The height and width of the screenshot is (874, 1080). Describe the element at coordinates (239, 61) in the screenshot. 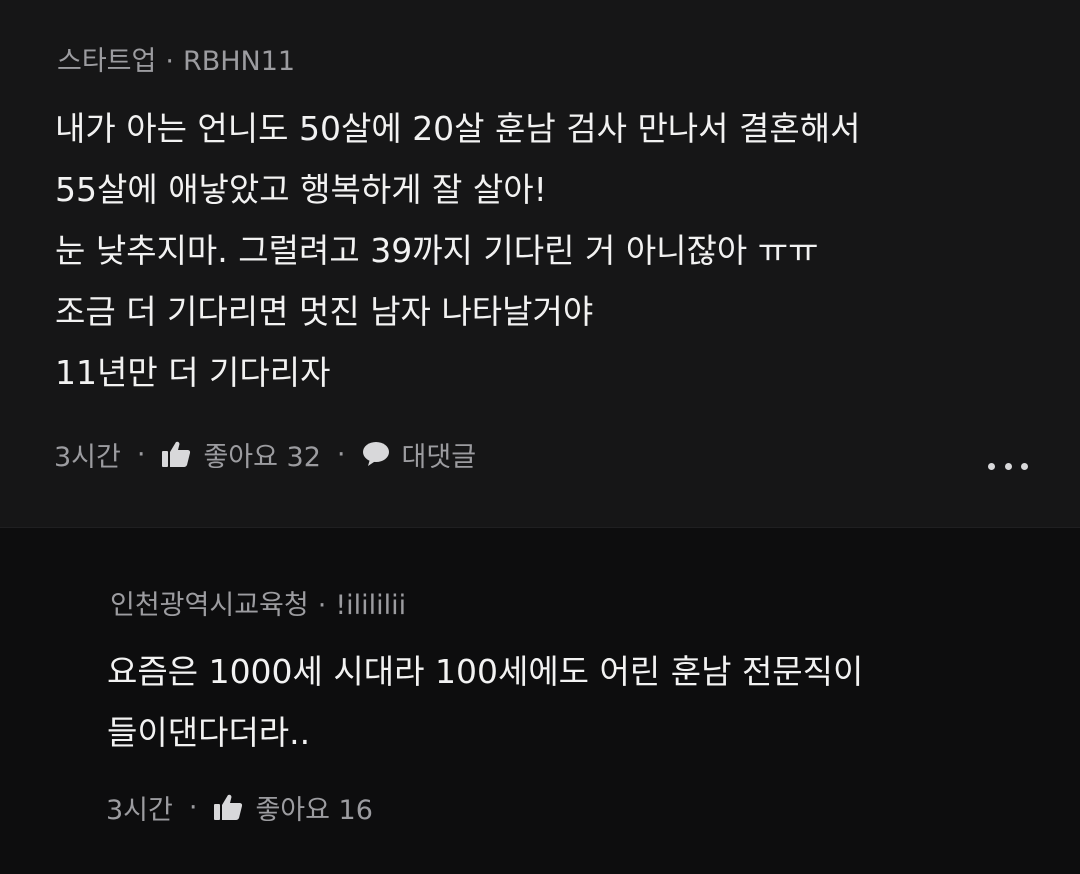

I see `author-name: RBHN11` at that location.